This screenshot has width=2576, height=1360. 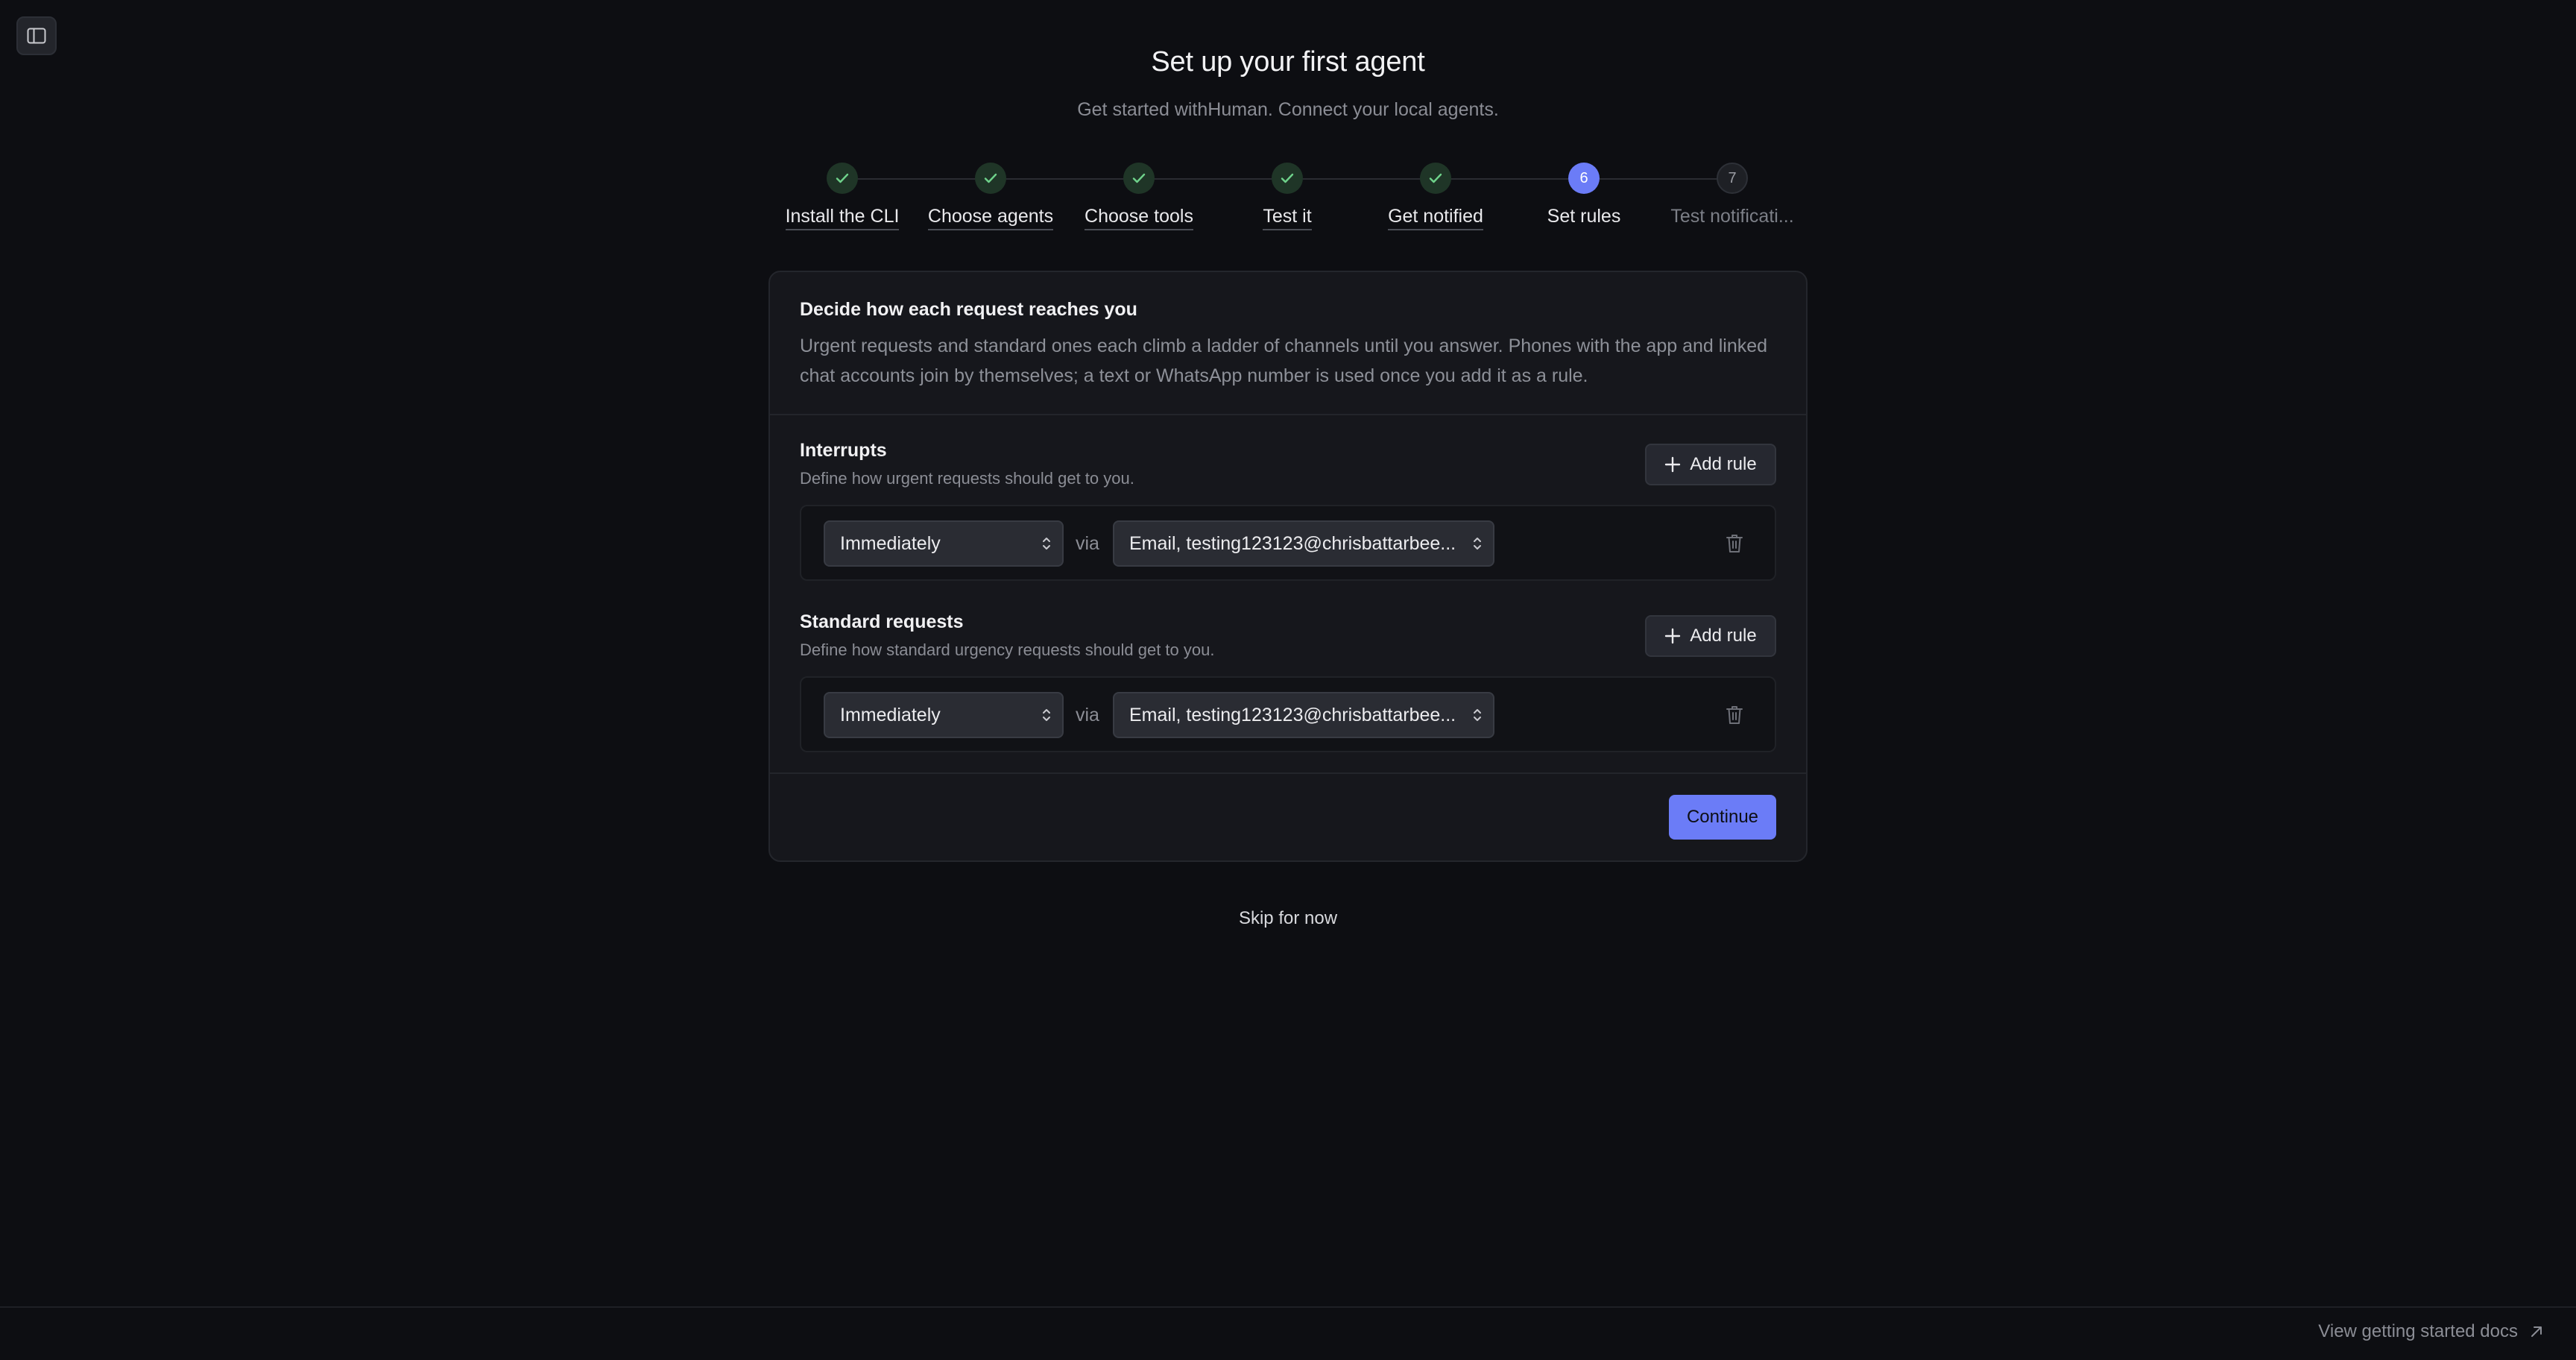 What do you see at coordinates (1288, 62) in the screenshot?
I see `page-title: Set up your first agent` at bounding box center [1288, 62].